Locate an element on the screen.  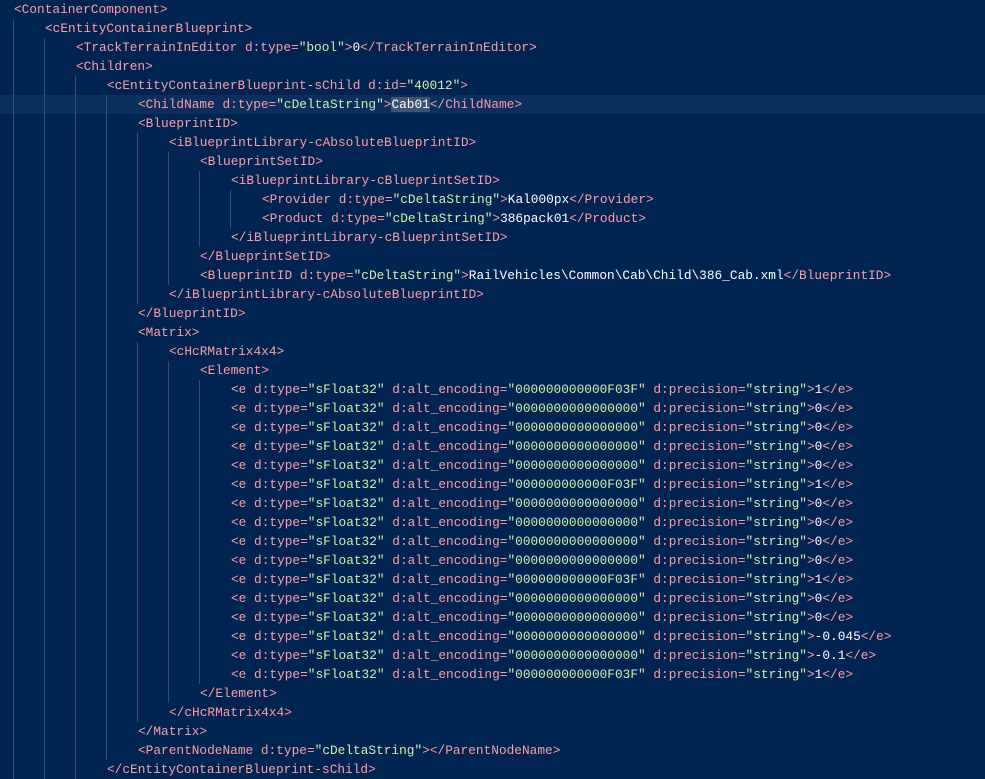
code-line: </BlueprintID> is located at coordinates (492, 313).